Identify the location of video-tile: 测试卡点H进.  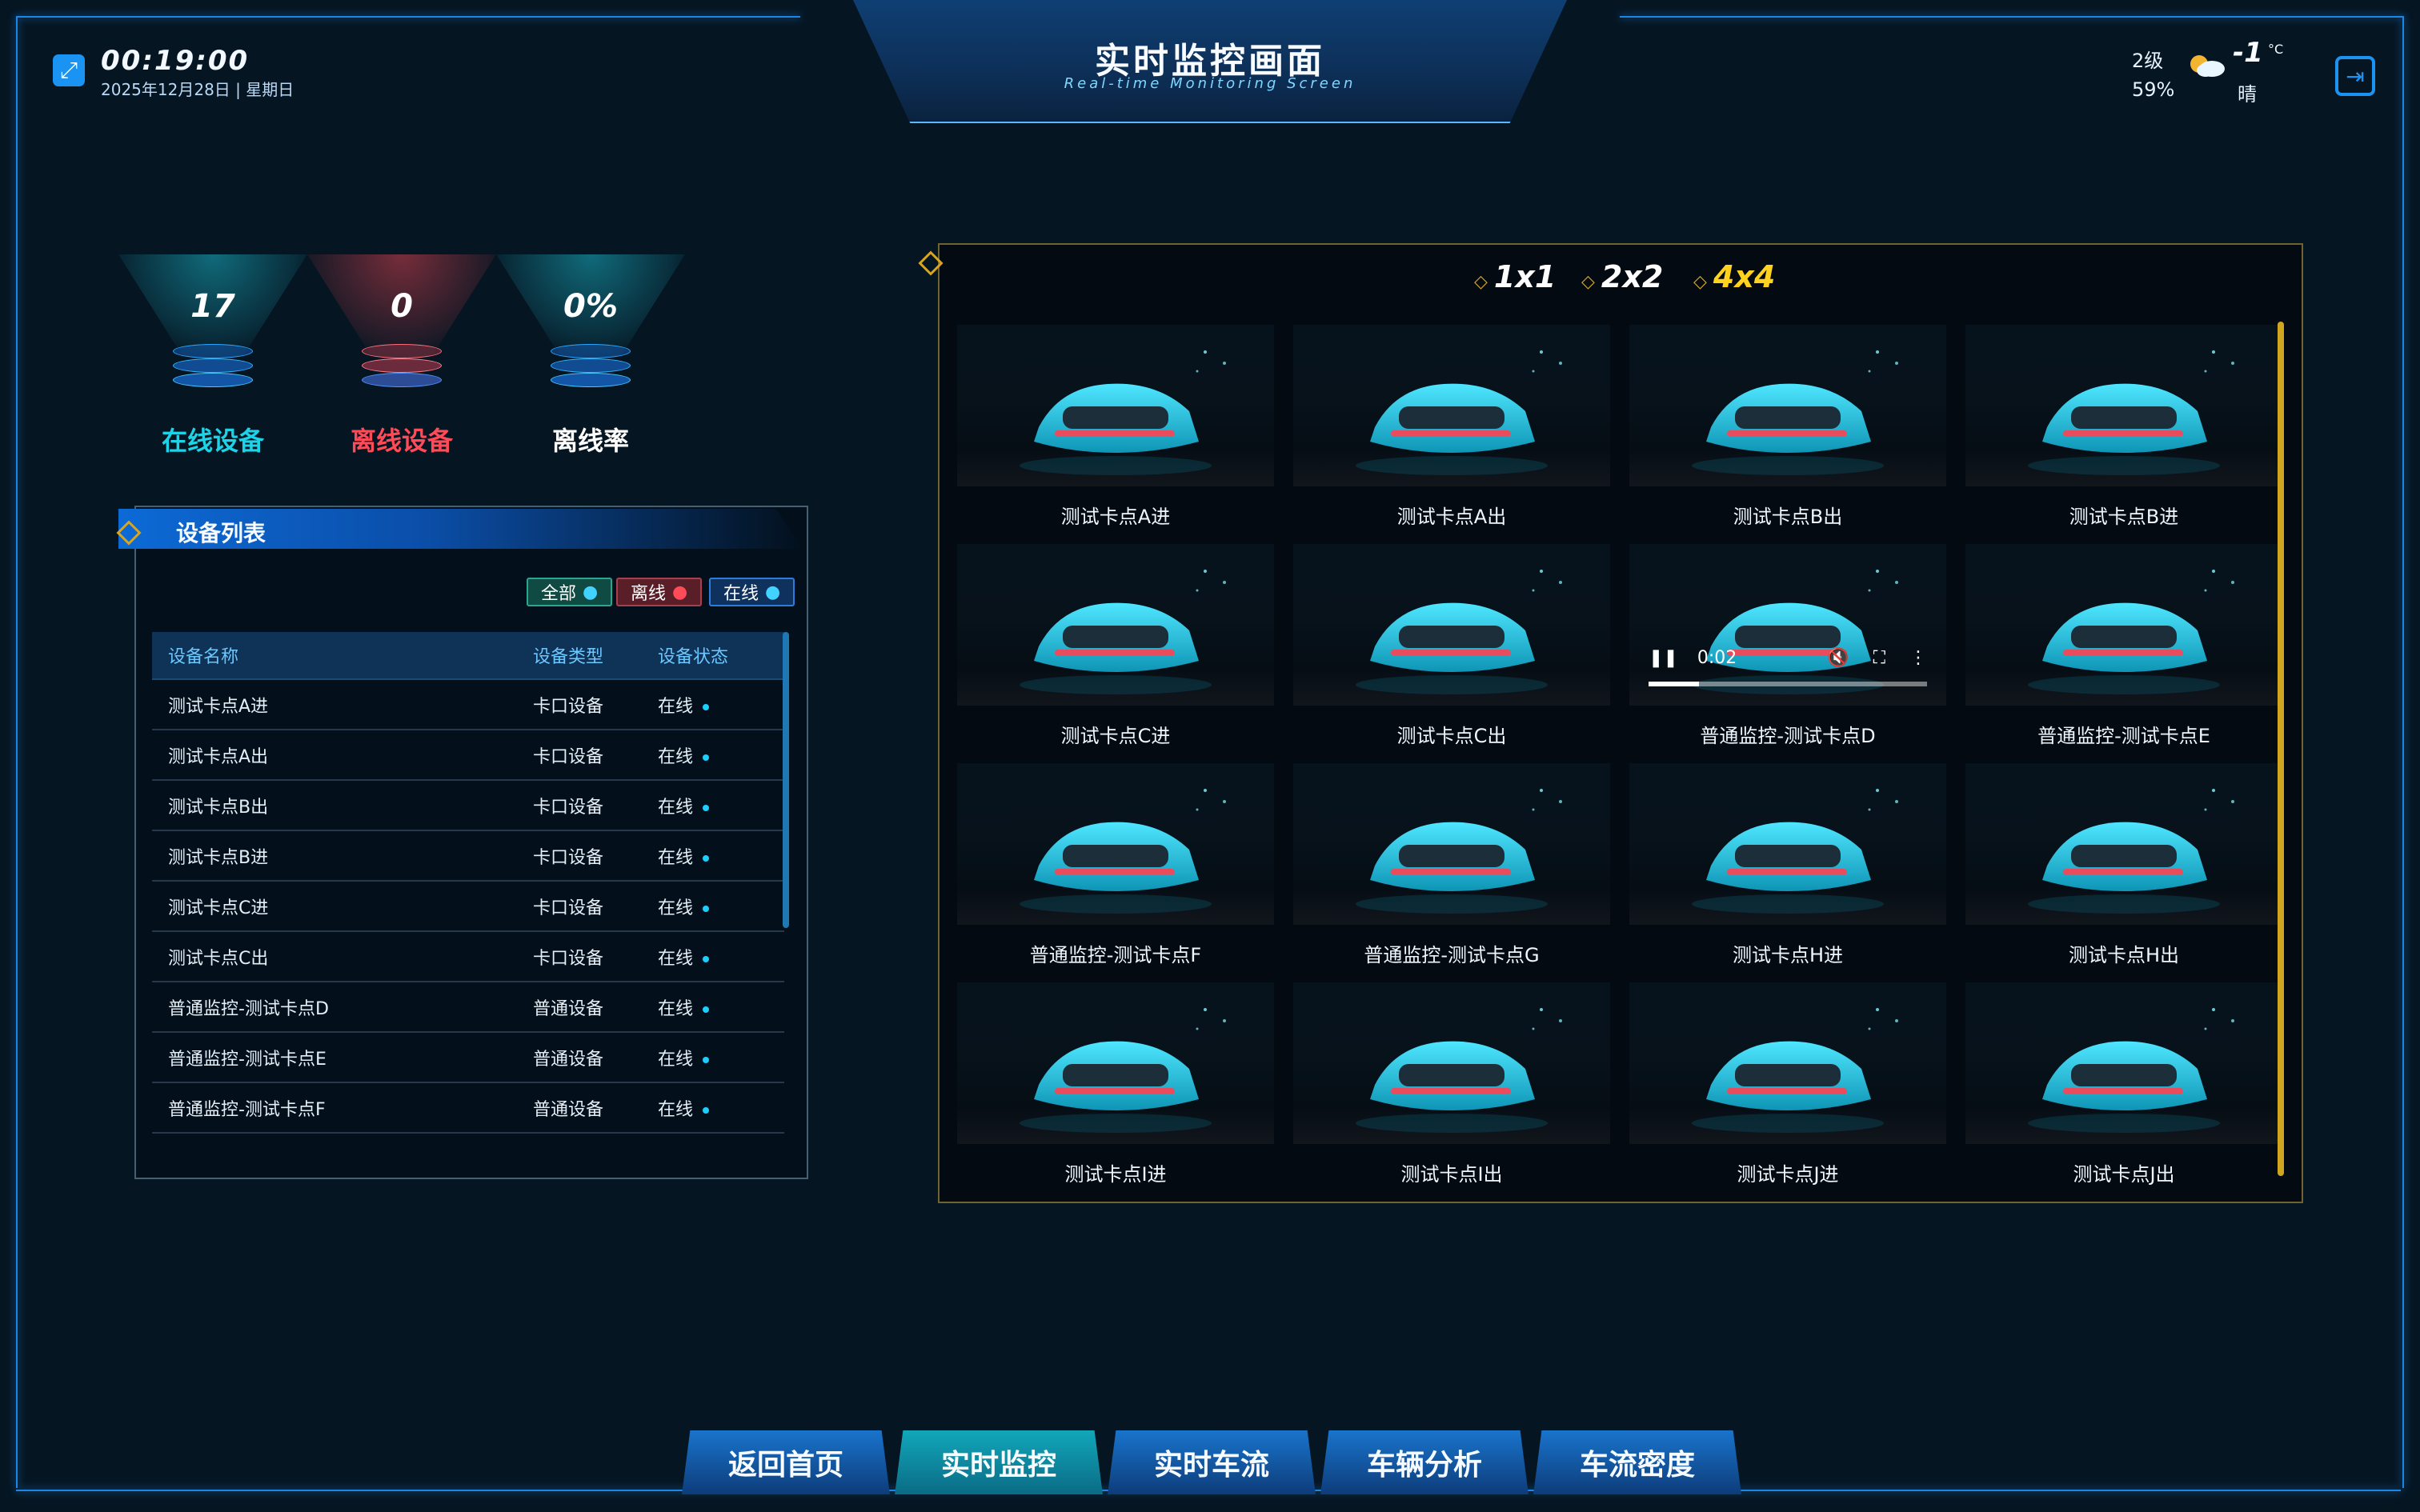
(1787, 872).